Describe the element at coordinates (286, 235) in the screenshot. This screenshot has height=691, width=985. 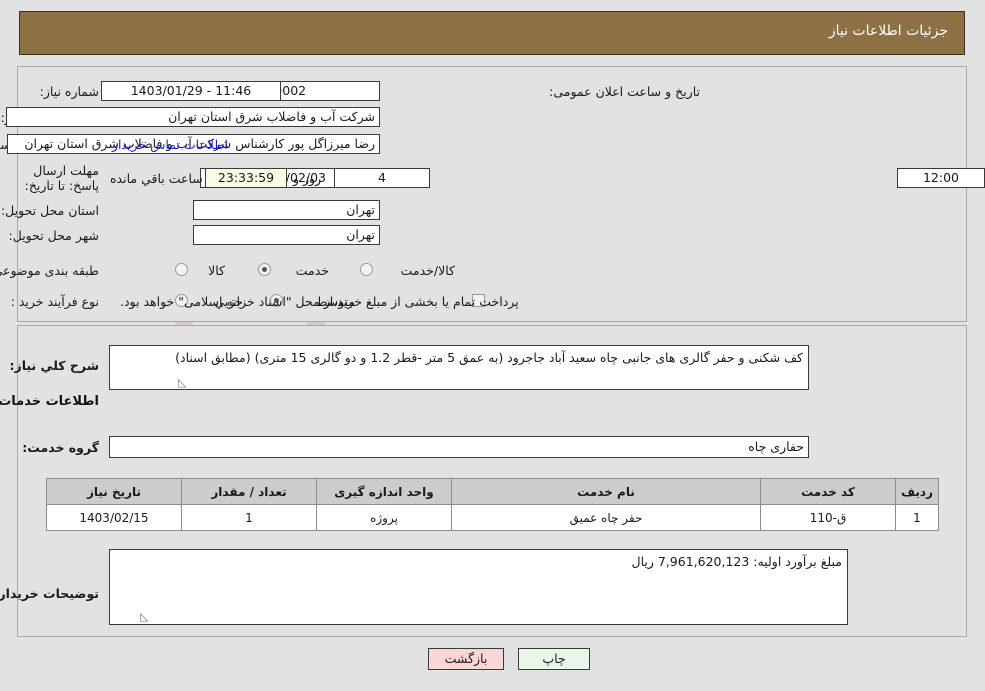
I see `delivery-city-field: تهران` at that location.